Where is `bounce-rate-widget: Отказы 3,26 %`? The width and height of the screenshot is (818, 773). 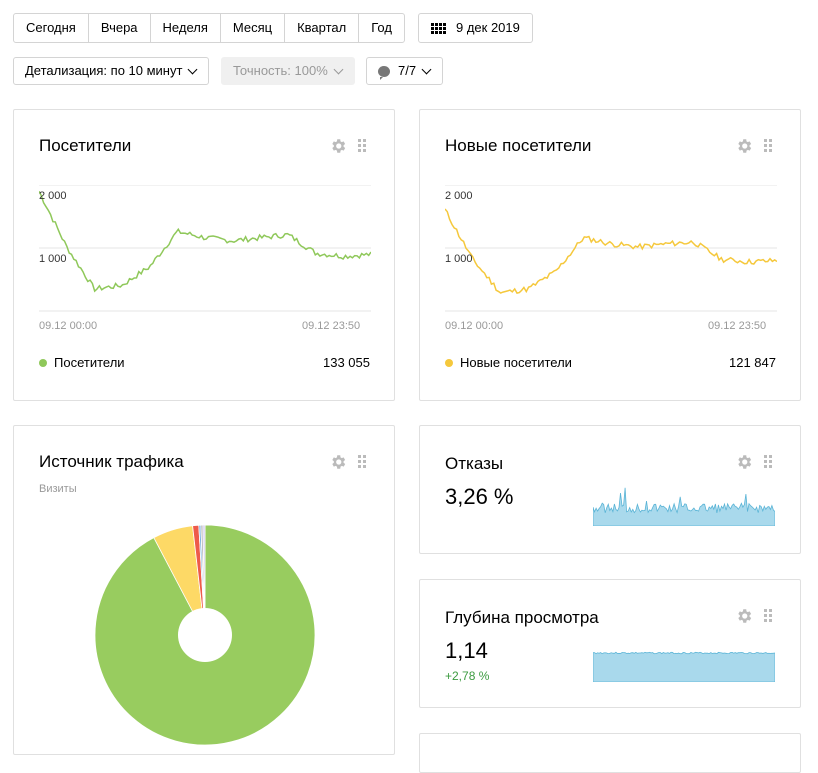 bounce-rate-widget: Отказы 3,26 % is located at coordinates (610, 489).